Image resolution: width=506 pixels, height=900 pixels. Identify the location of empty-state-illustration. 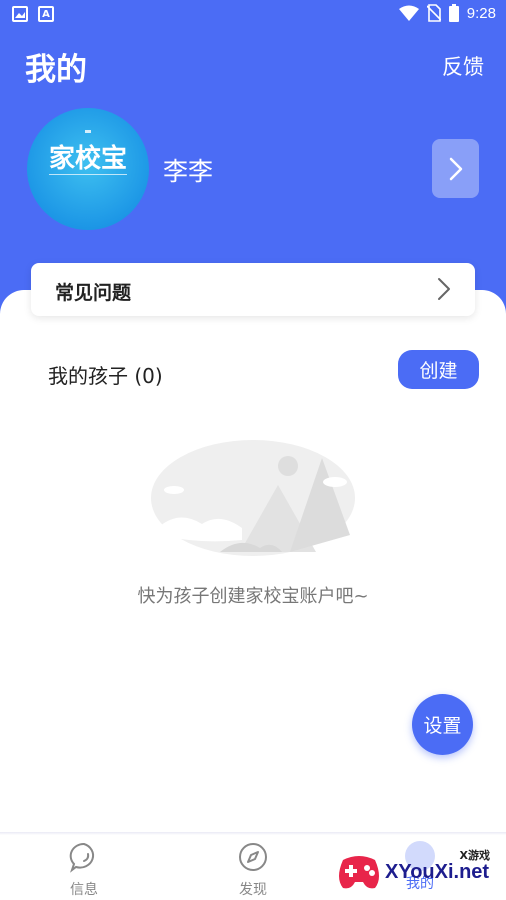
(253, 498).